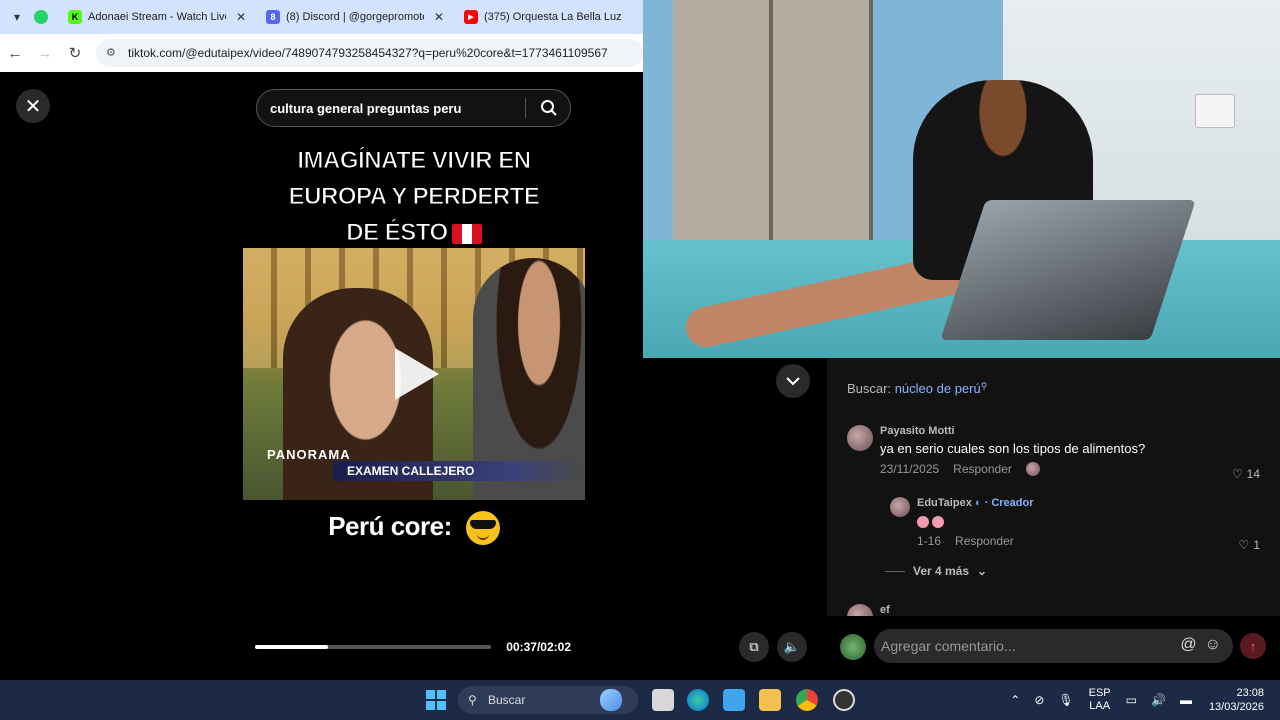 The height and width of the screenshot is (720, 1280). Describe the element at coordinates (45, 53) in the screenshot. I see `forward-icon: →` at that location.